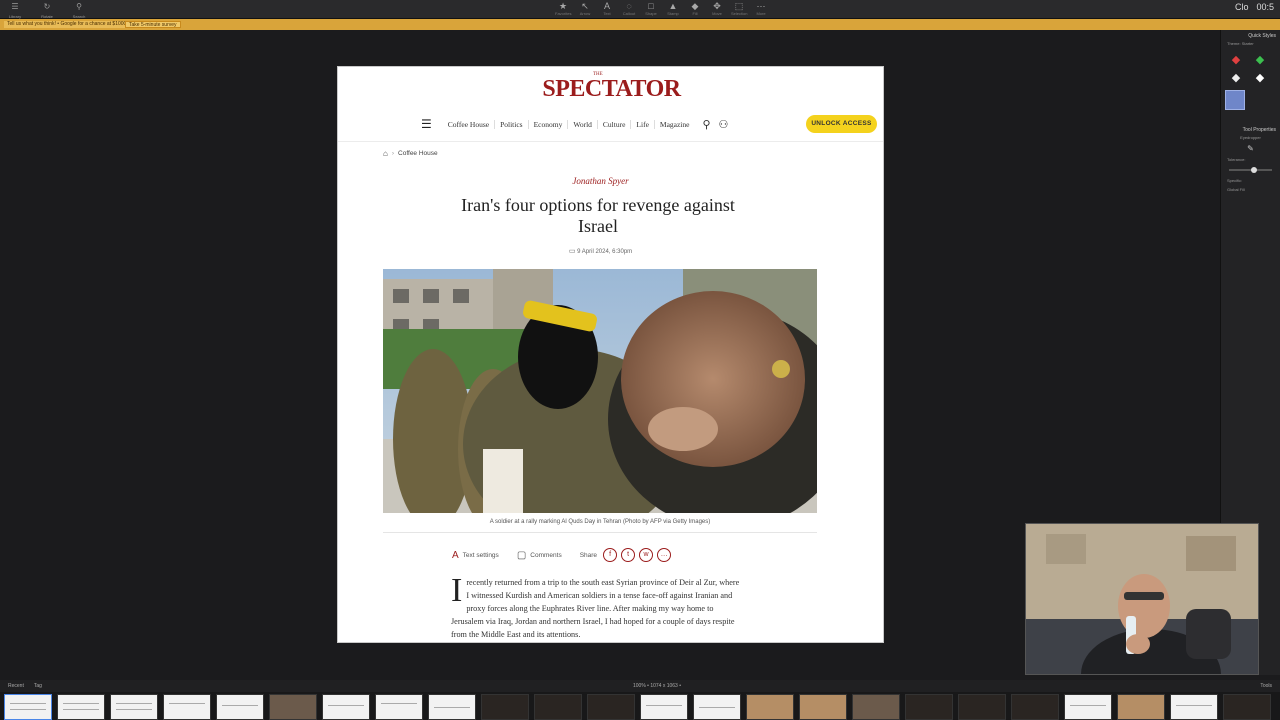 This screenshot has width=1280, height=720. I want to click on global-fill-checkbox: Global Fill, so click(1250, 189).